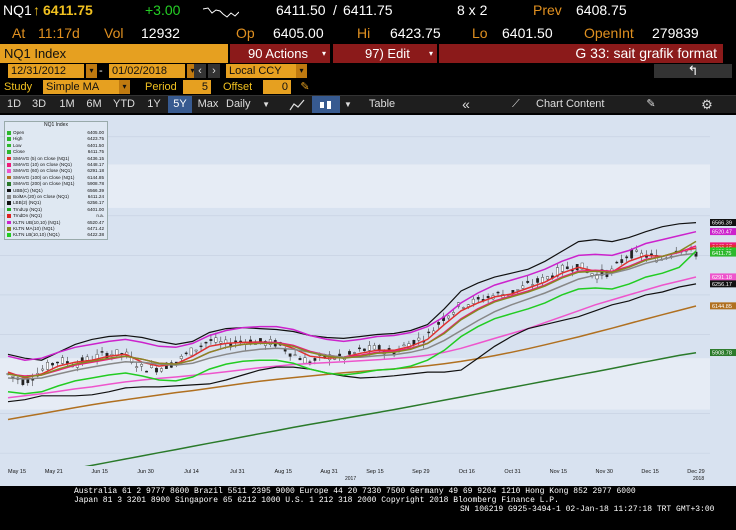  I want to click on legend-item: SMAVG (100) on Close (NQ1) 6144.85, so click(56, 177).